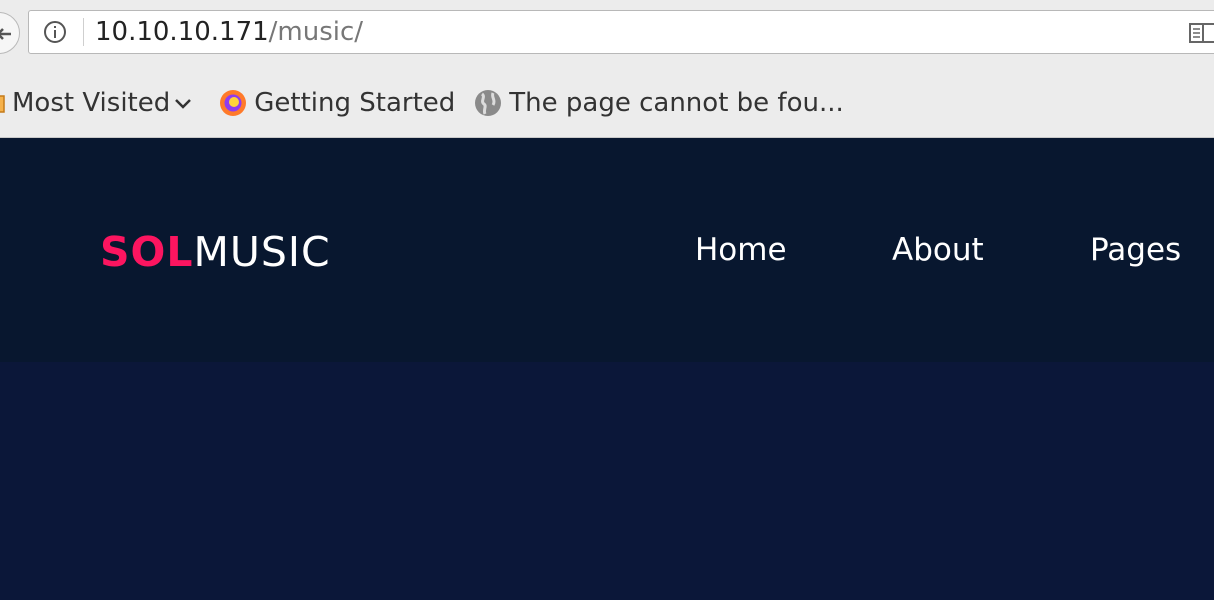 Image resolution: width=1214 pixels, height=600 pixels. Describe the element at coordinates (182, 32) in the screenshot. I see `url-host: 10.10.10.171` at that location.